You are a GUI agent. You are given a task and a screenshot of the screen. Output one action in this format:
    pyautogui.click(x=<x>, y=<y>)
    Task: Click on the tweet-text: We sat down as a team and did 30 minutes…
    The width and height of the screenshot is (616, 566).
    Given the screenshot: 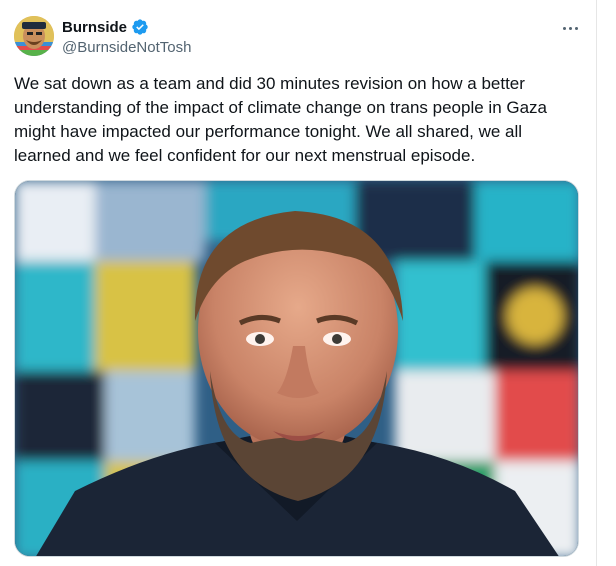 What is the action you would take?
    pyautogui.click(x=283, y=119)
    